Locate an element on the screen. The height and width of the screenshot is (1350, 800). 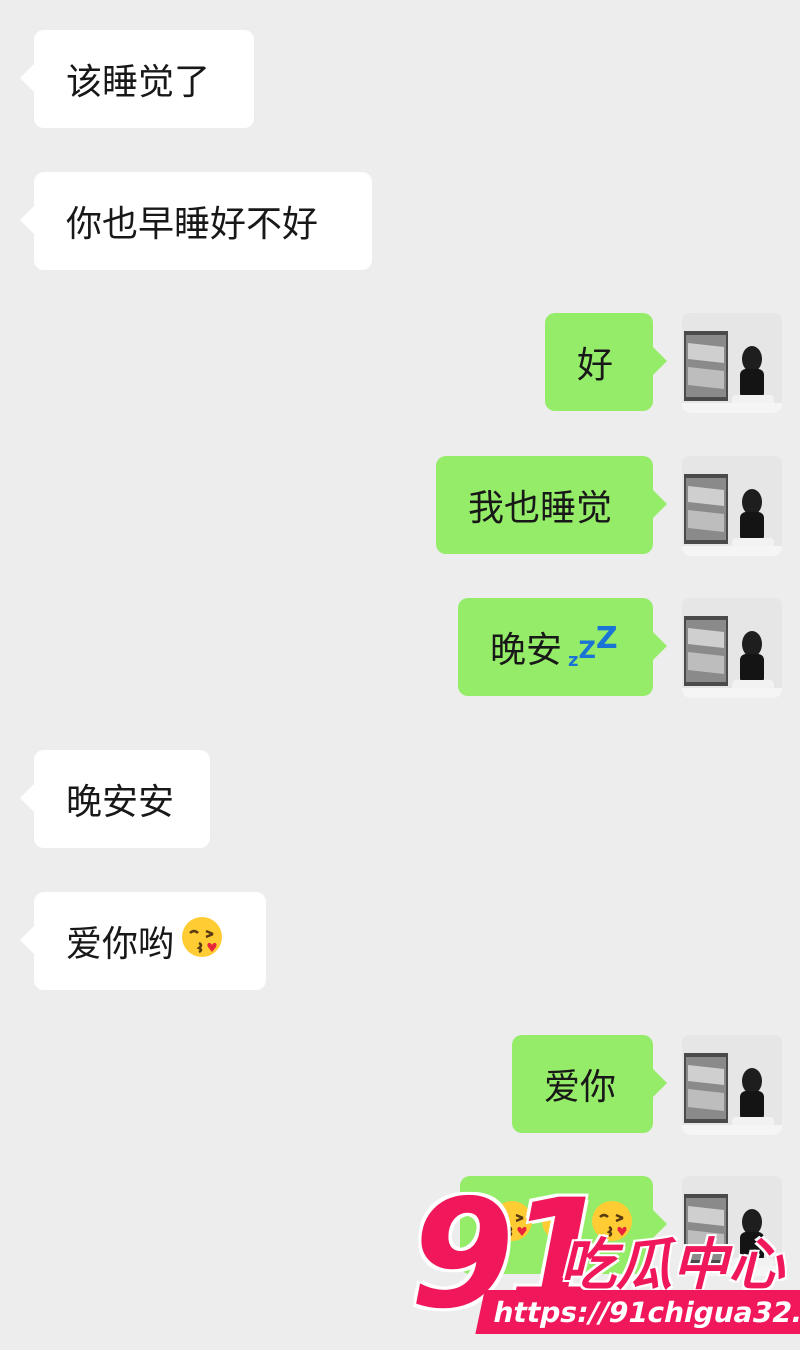
incoming-message-bubble: 你也早睡好不好 is located at coordinates (196, 221).